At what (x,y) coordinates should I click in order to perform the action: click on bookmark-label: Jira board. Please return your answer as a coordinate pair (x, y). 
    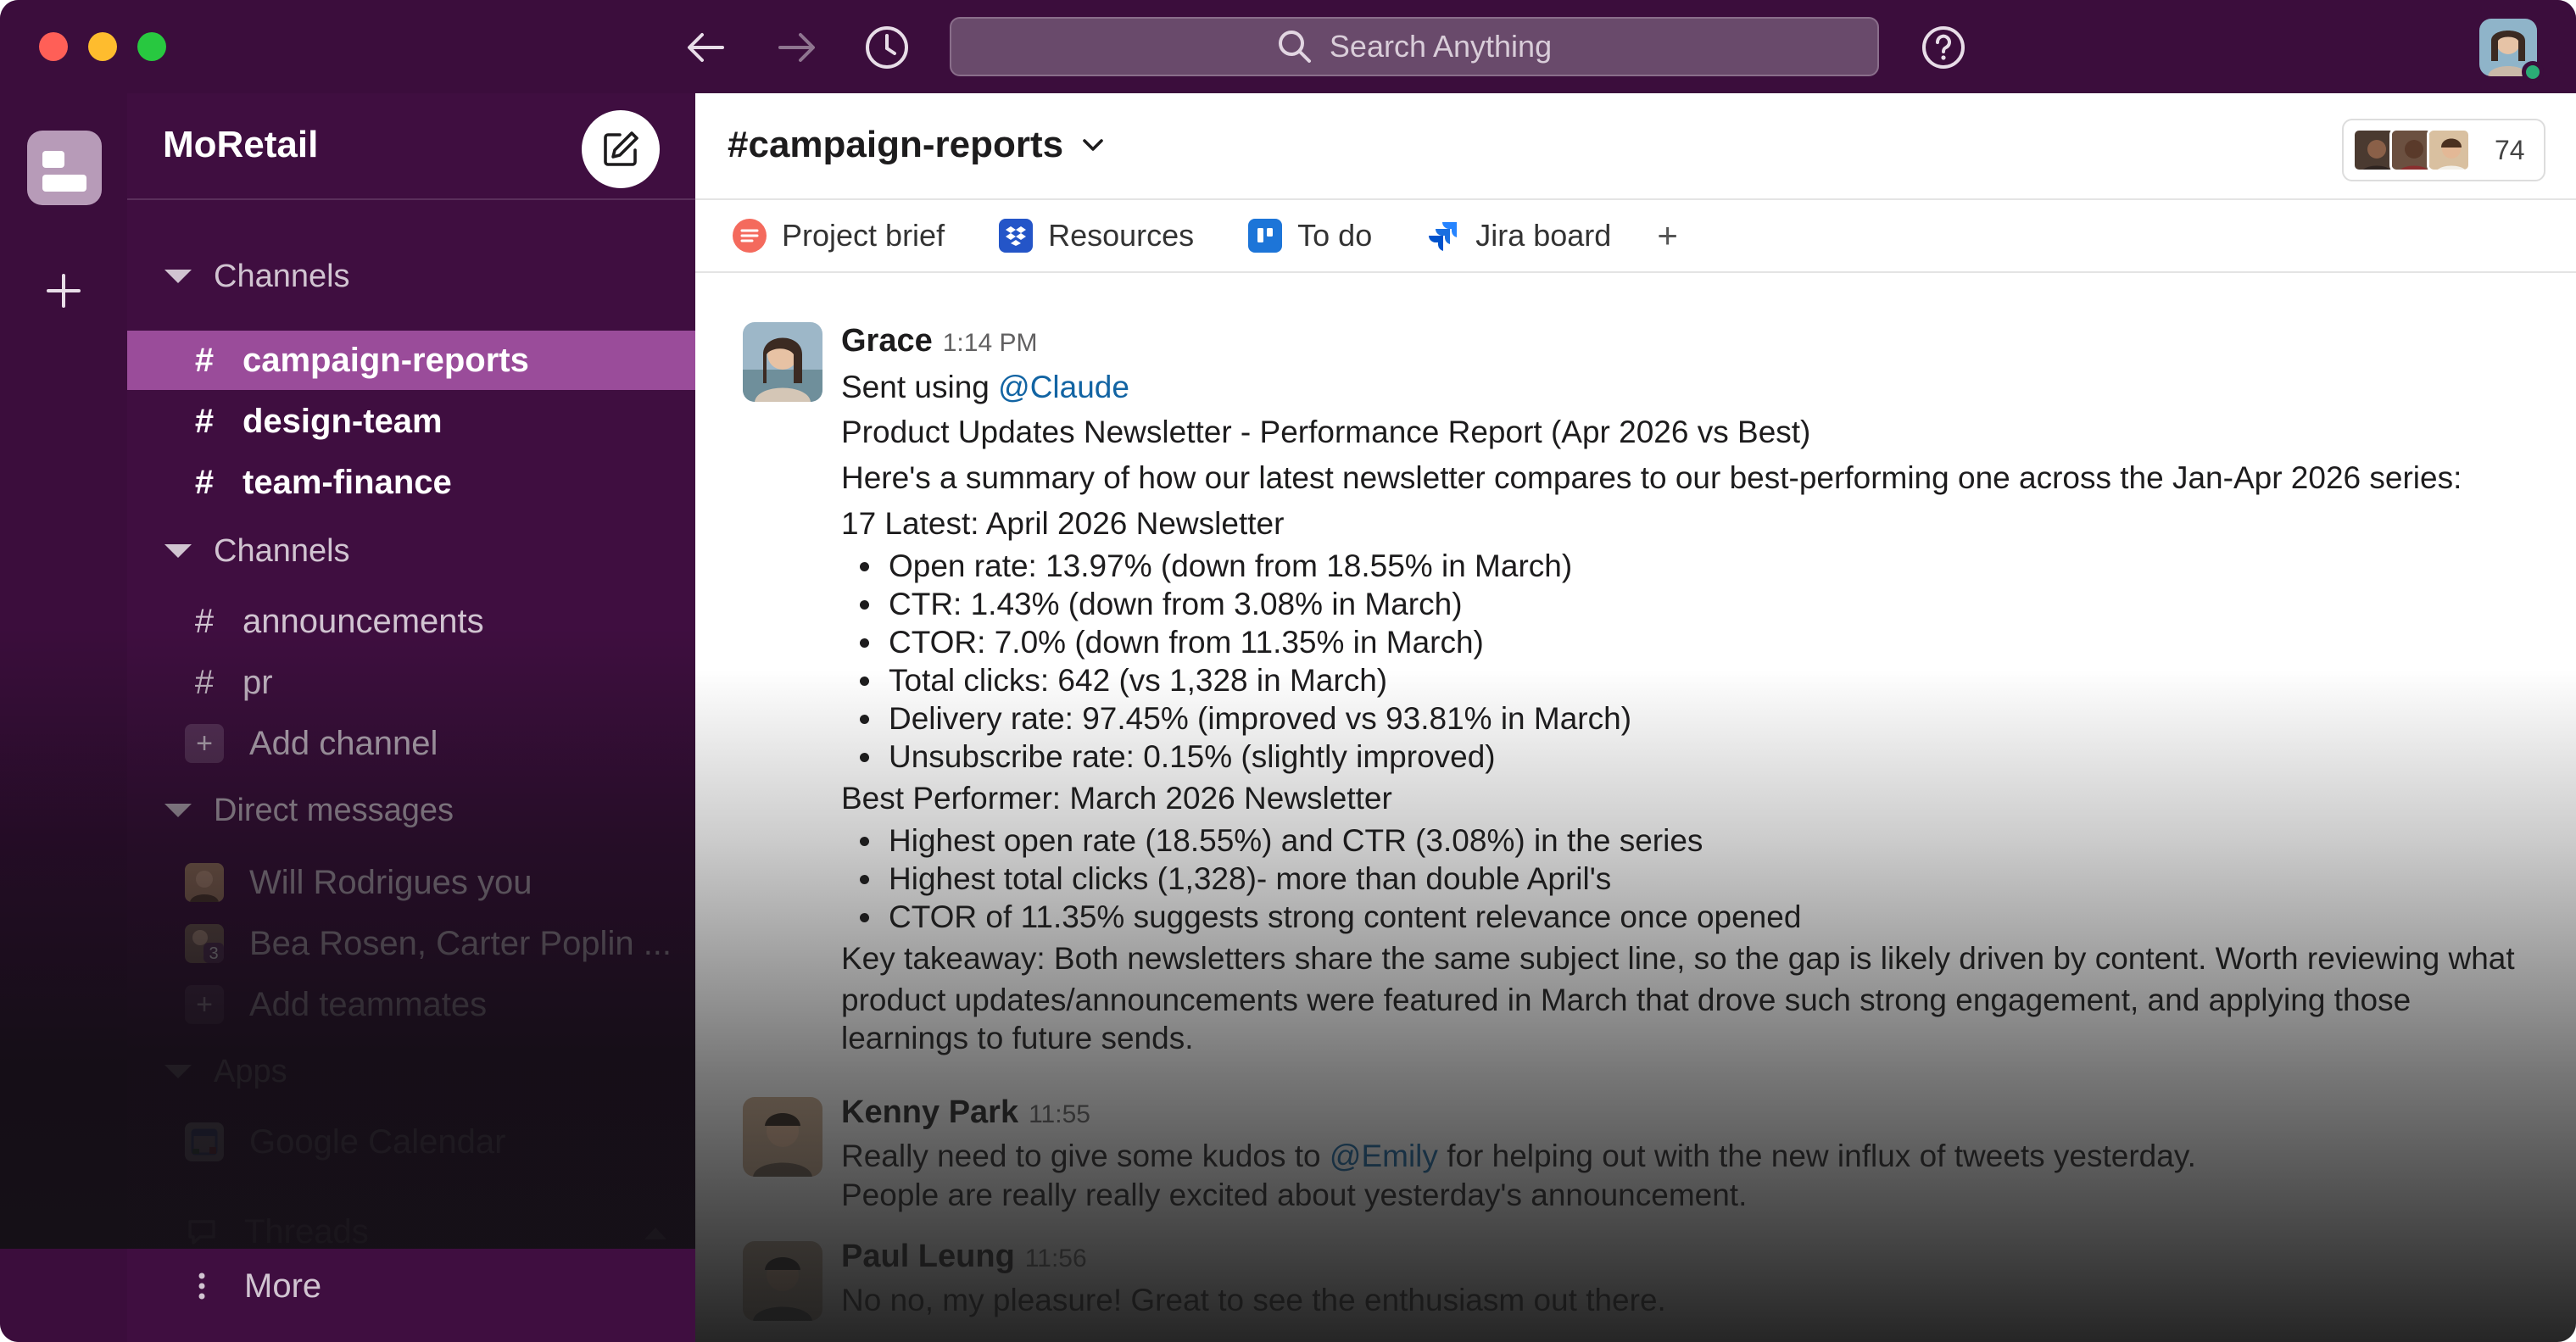
    Looking at the image, I should click on (1543, 235).